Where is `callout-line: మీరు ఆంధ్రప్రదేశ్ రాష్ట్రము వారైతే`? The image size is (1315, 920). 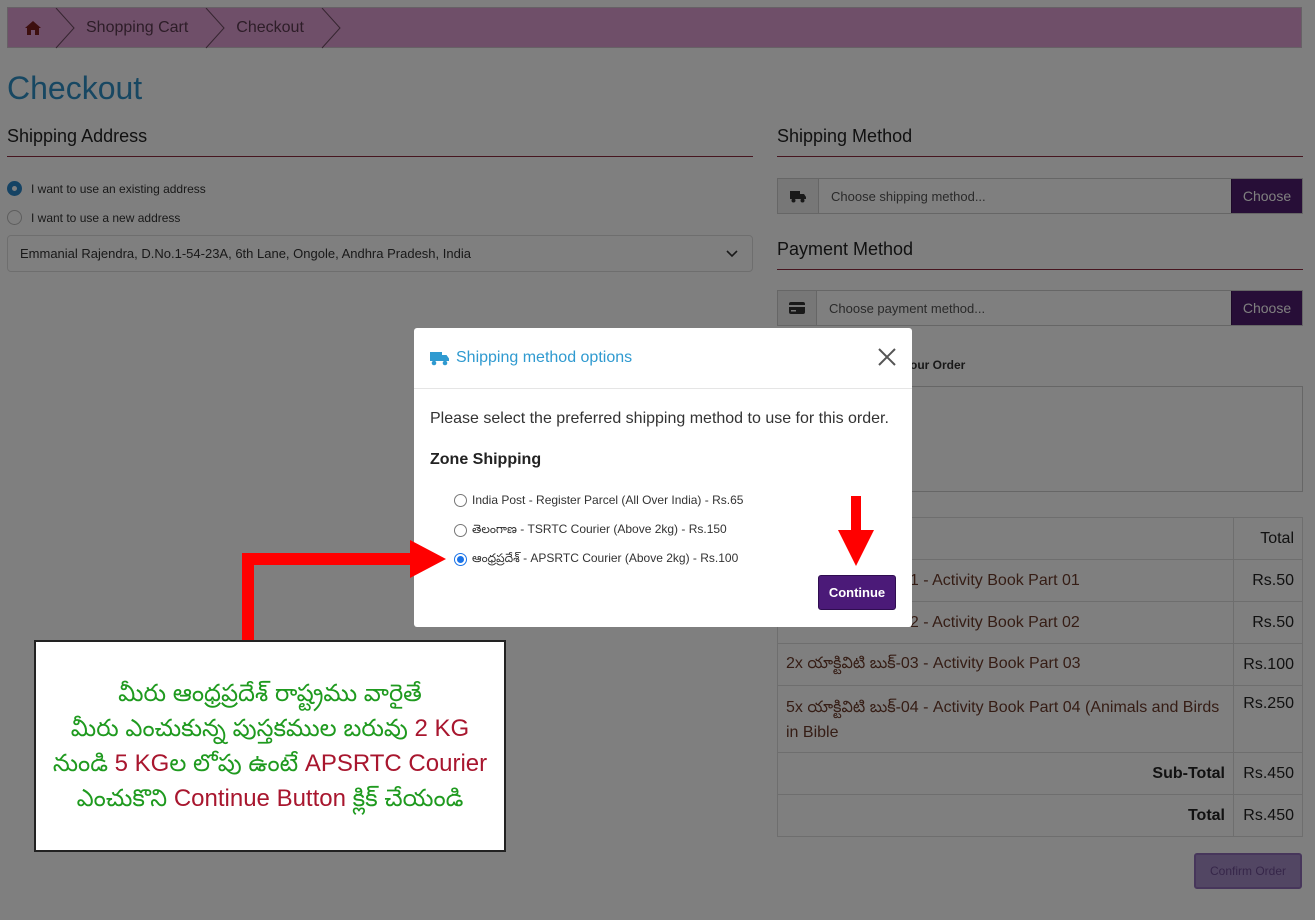 callout-line: మీరు ఆంధ్రప్రదేశ్ రాష్ట్రము వారైతే is located at coordinates (270, 693).